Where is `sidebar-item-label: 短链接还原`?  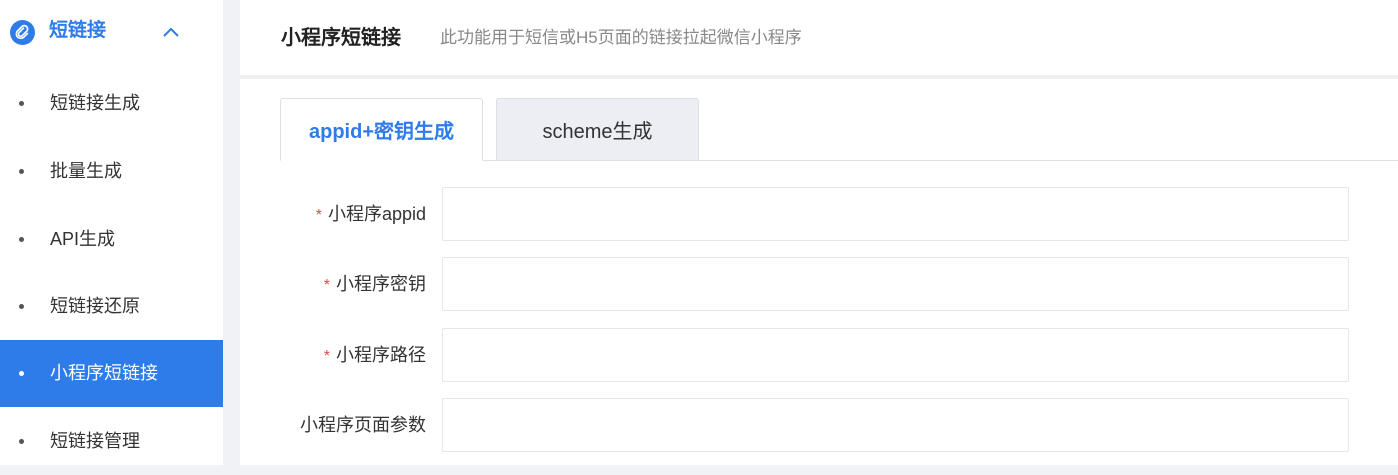
sidebar-item-label: 短链接还原 is located at coordinates (95, 306).